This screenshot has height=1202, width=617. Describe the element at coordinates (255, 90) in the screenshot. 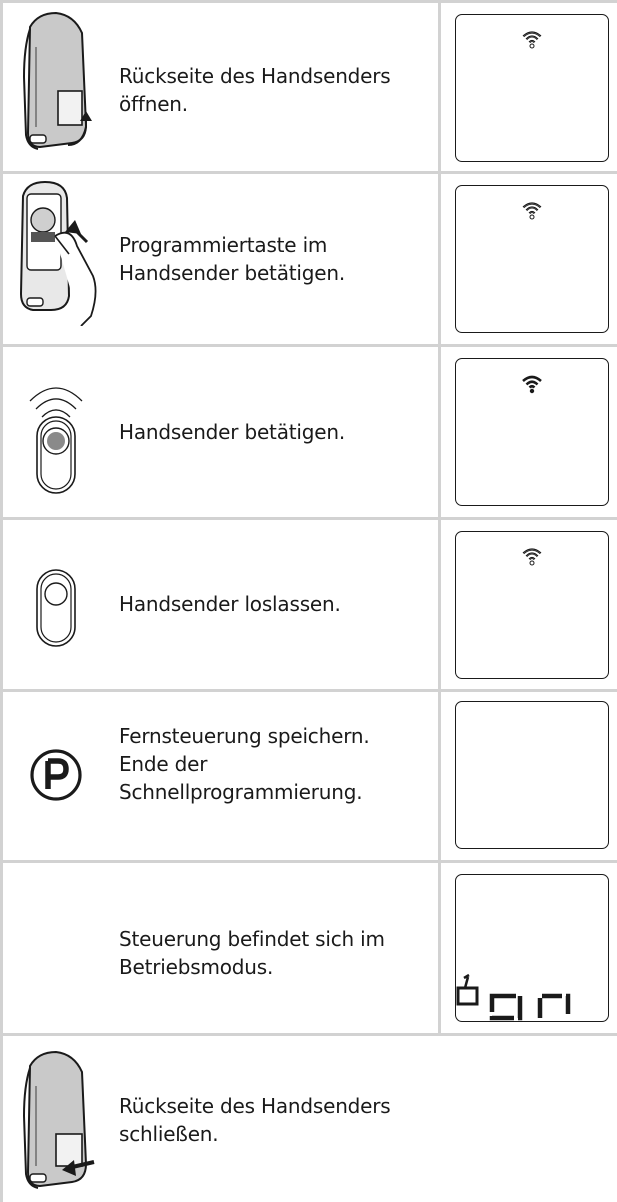

I see `step-text: Rückseite des Handsenders öffnen.` at that location.